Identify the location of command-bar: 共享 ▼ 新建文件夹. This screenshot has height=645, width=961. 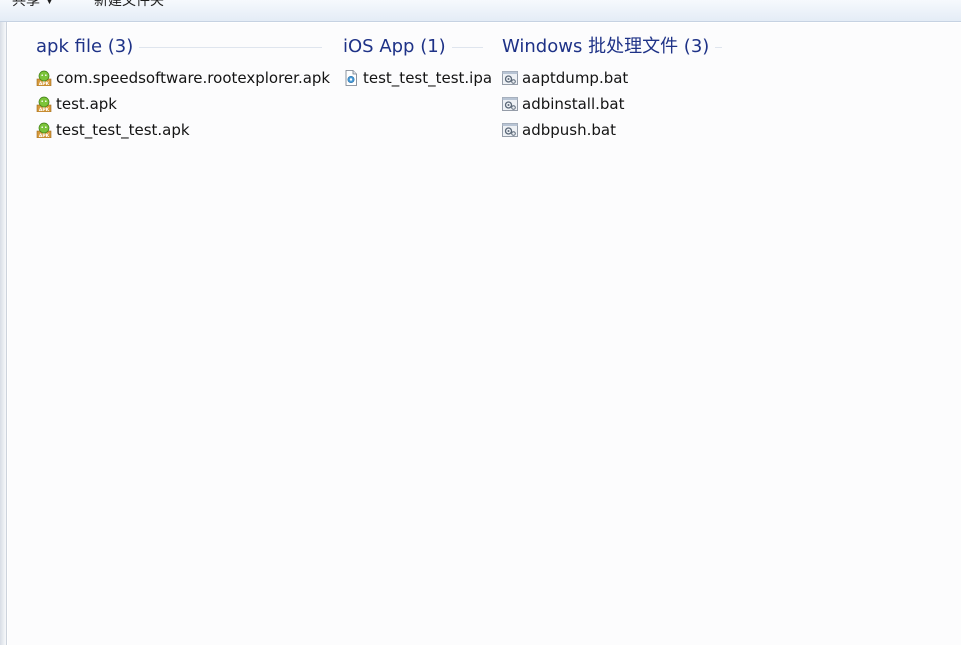
(480, 11).